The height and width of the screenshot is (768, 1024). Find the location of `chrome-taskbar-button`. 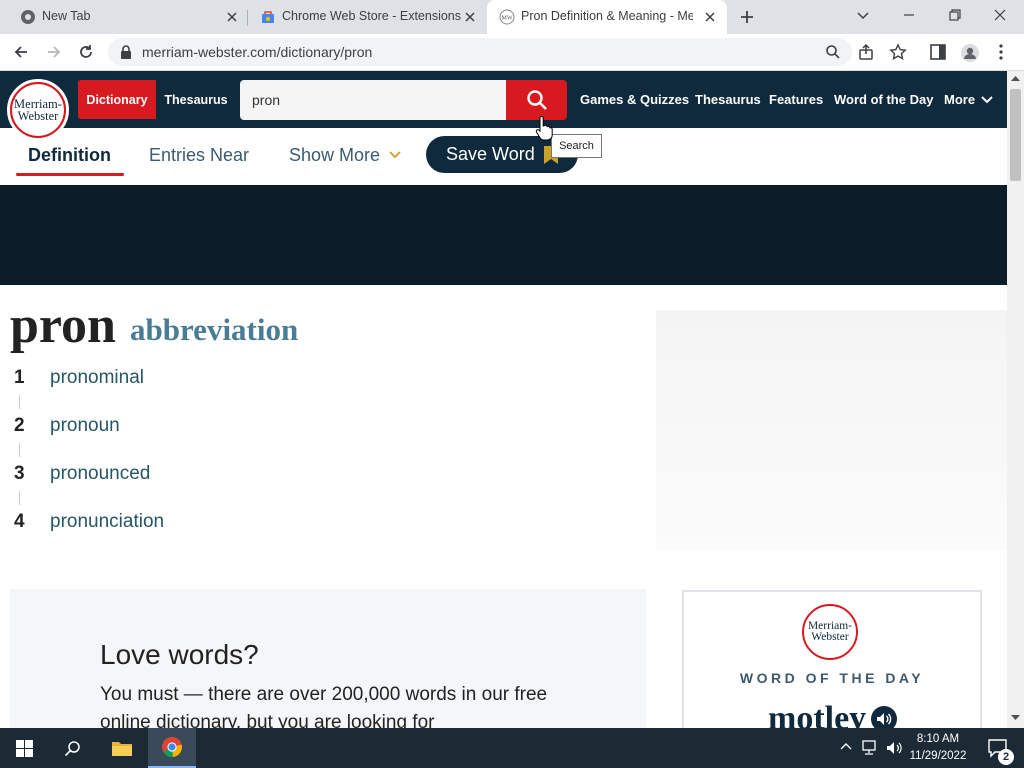

chrome-taskbar-button is located at coordinates (172, 748).